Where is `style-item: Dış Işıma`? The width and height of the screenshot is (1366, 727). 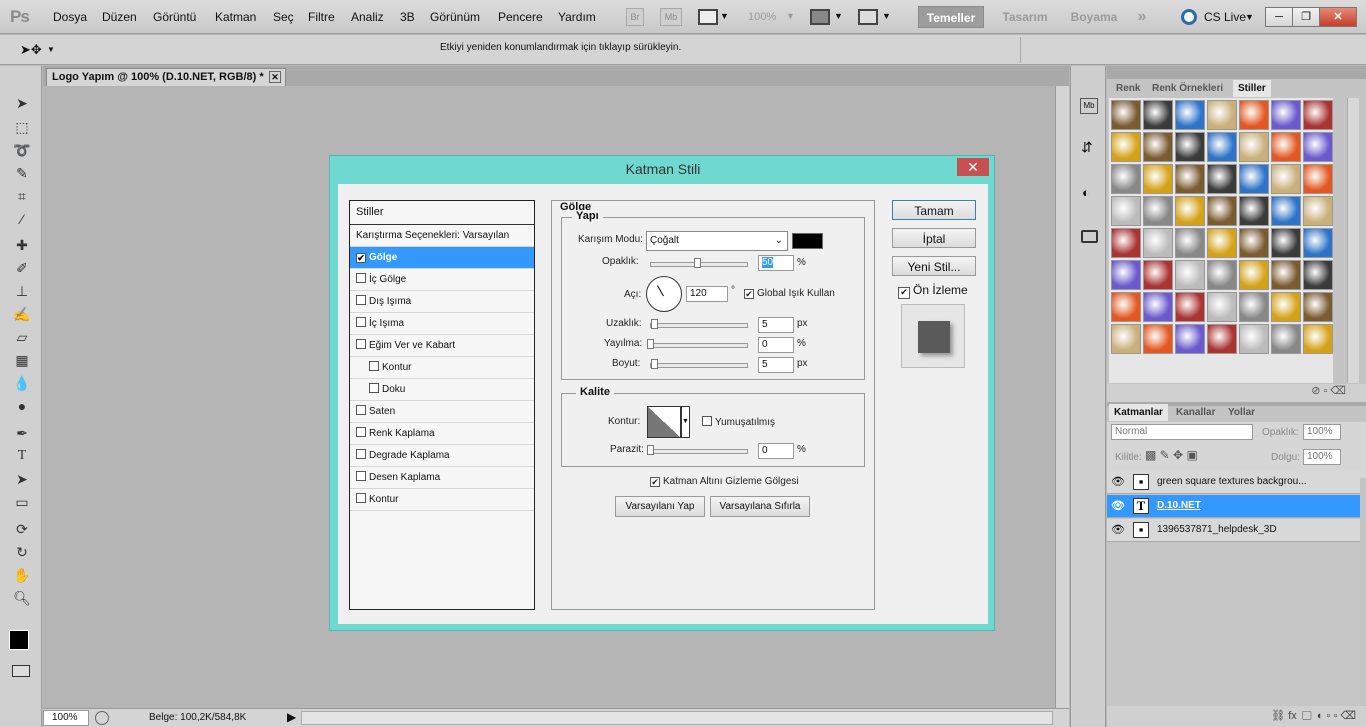
style-item: Dış Işıma is located at coordinates (442, 302).